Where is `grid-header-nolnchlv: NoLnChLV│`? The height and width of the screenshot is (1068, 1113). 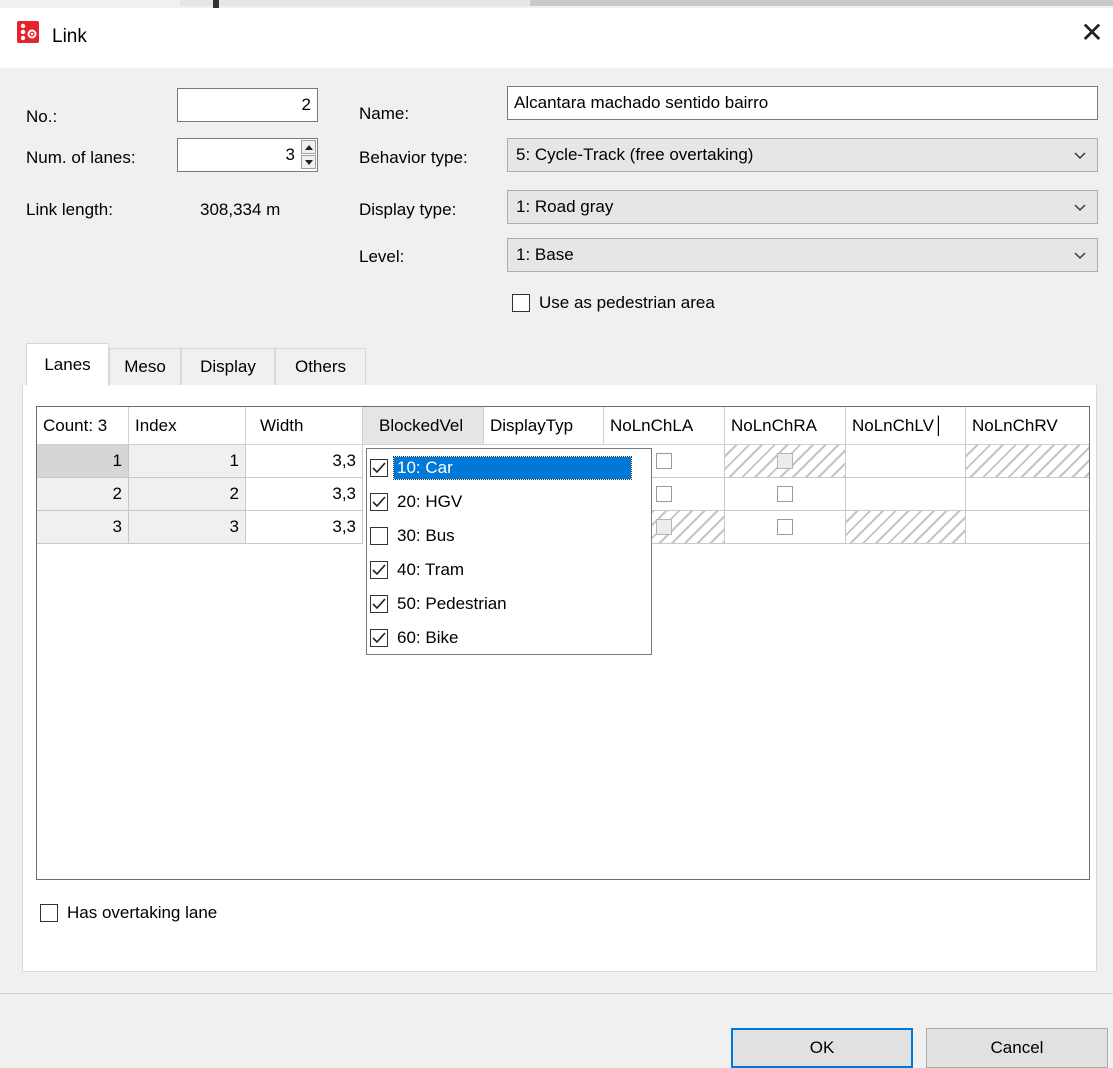 grid-header-nolnchlv: NoLnChLV│ is located at coordinates (906, 426).